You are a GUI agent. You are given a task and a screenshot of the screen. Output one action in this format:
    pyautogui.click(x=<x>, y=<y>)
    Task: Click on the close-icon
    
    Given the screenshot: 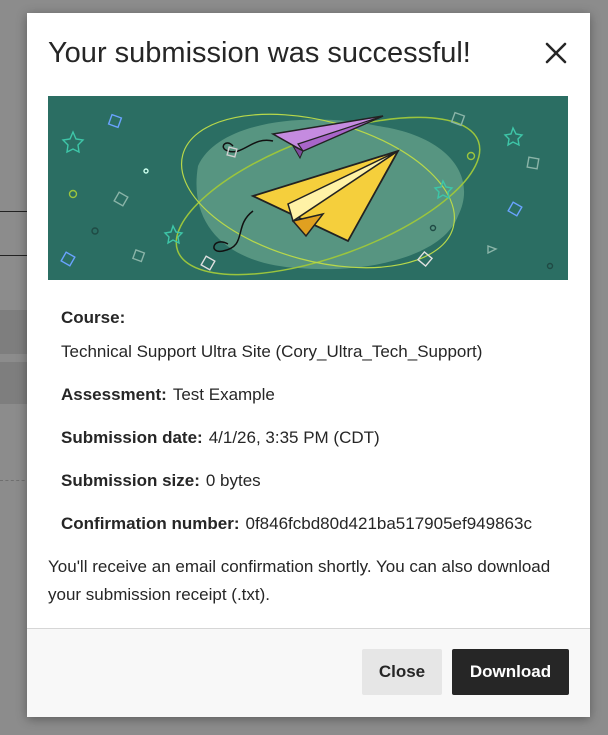 What is the action you would take?
    pyautogui.click(x=556, y=53)
    